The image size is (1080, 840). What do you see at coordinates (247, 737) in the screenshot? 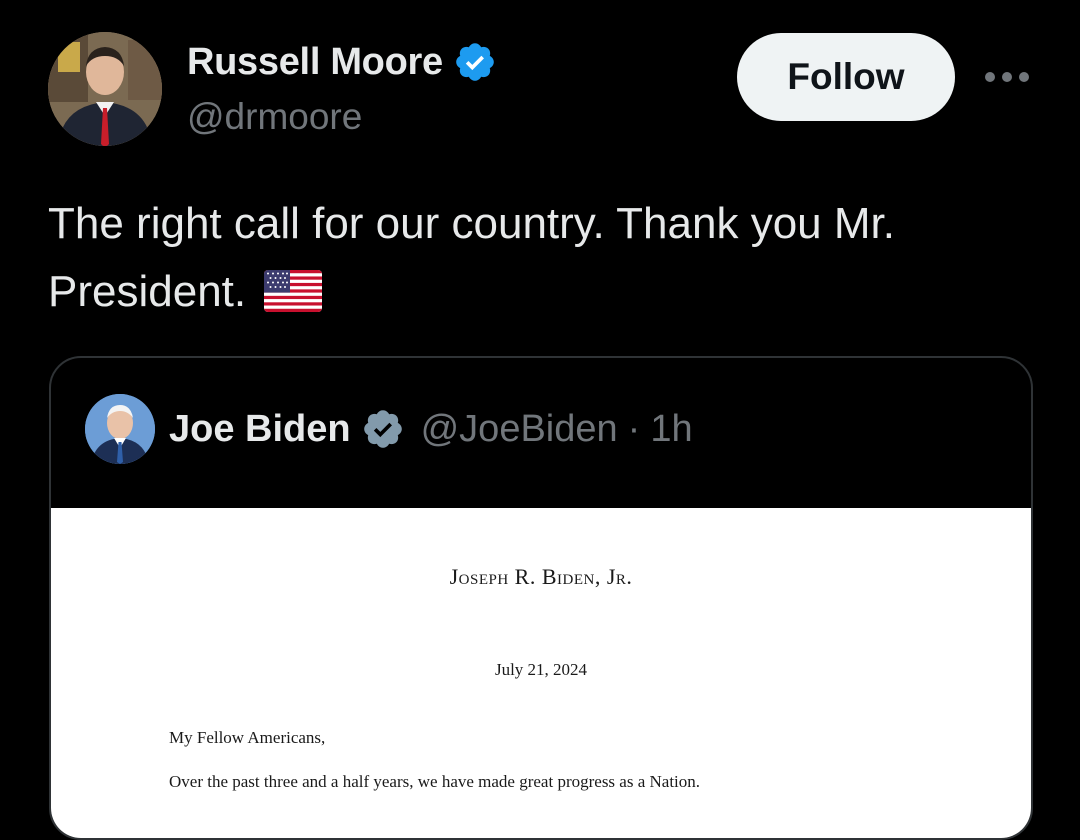
I see `letter-salutation: My Fellow Americans,` at bounding box center [247, 737].